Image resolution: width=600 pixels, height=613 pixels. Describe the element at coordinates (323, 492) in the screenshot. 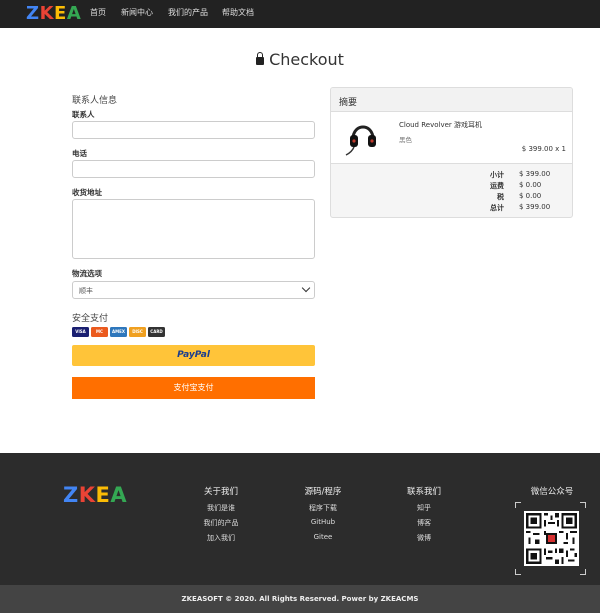

I see `footer-source-title: 源码/程序` at that location.